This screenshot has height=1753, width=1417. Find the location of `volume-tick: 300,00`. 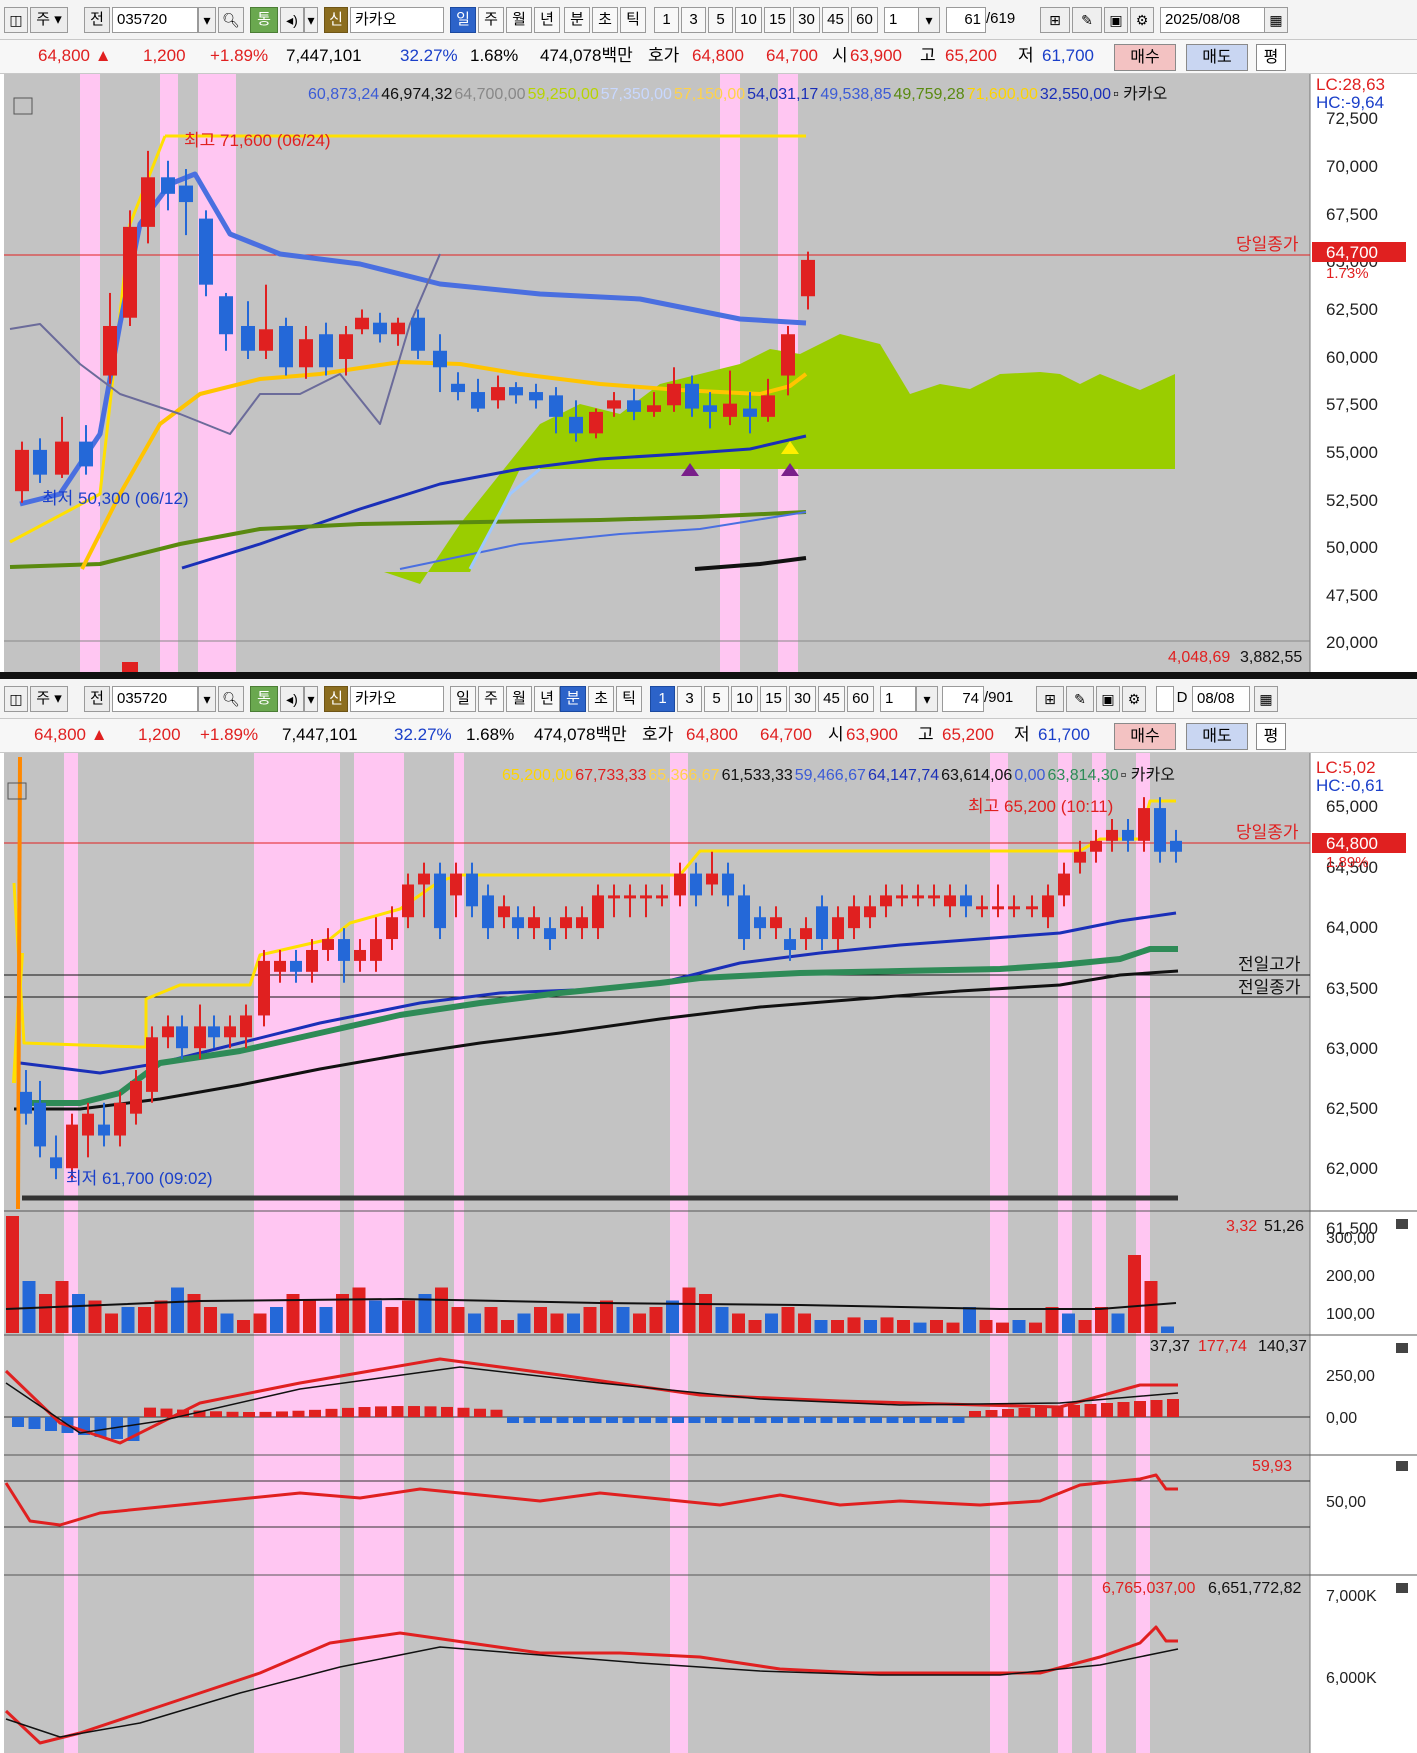

volume-tick: 300,00 is located at coordinates (1350, 1238).